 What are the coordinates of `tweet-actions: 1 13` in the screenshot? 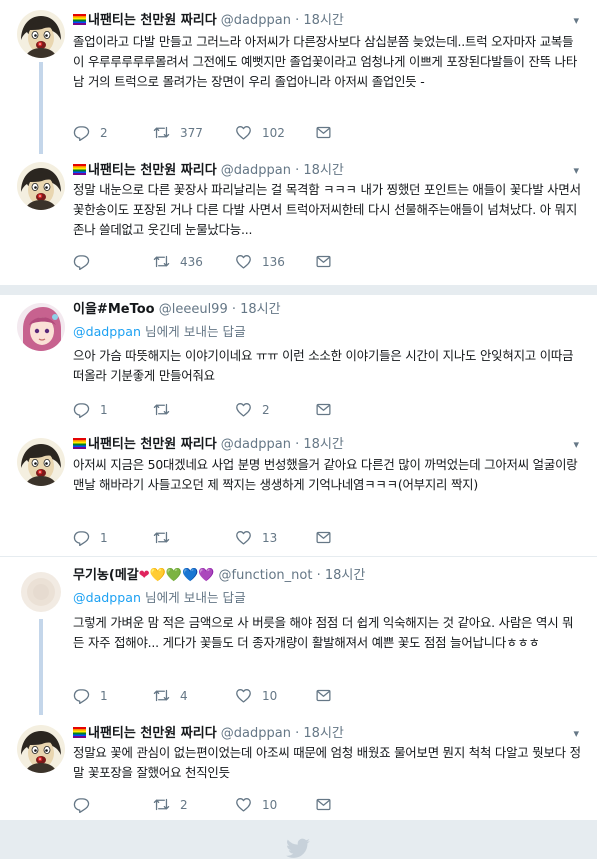 It's located at (328, 539).